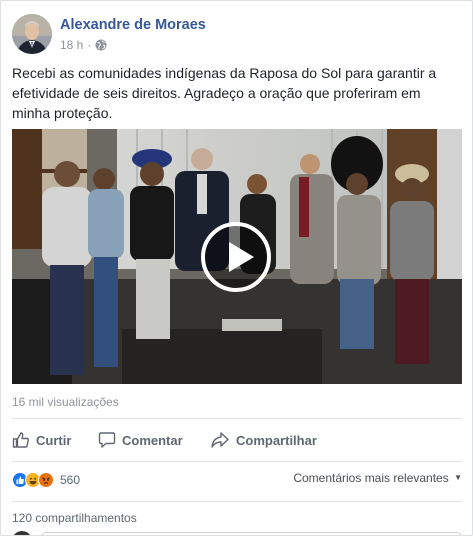  Describe the element at coordinates (276, 440) in the screenshot. I see `share-label: Compartilhar` at that location.